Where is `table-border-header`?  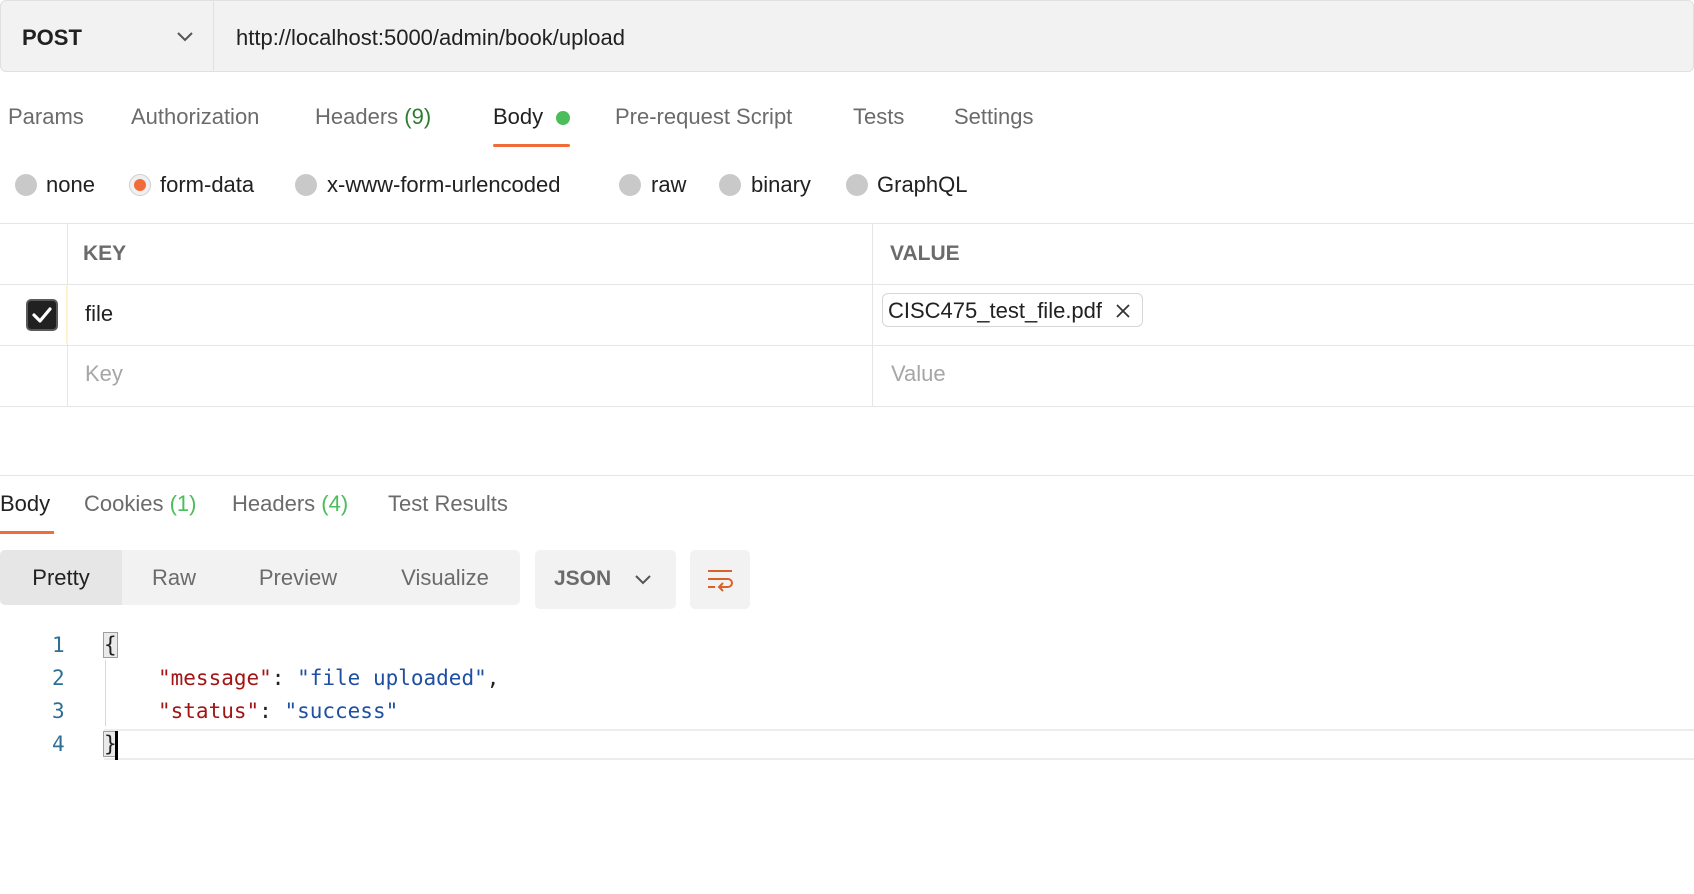 table-border-header is located at coordinates (847, 284).